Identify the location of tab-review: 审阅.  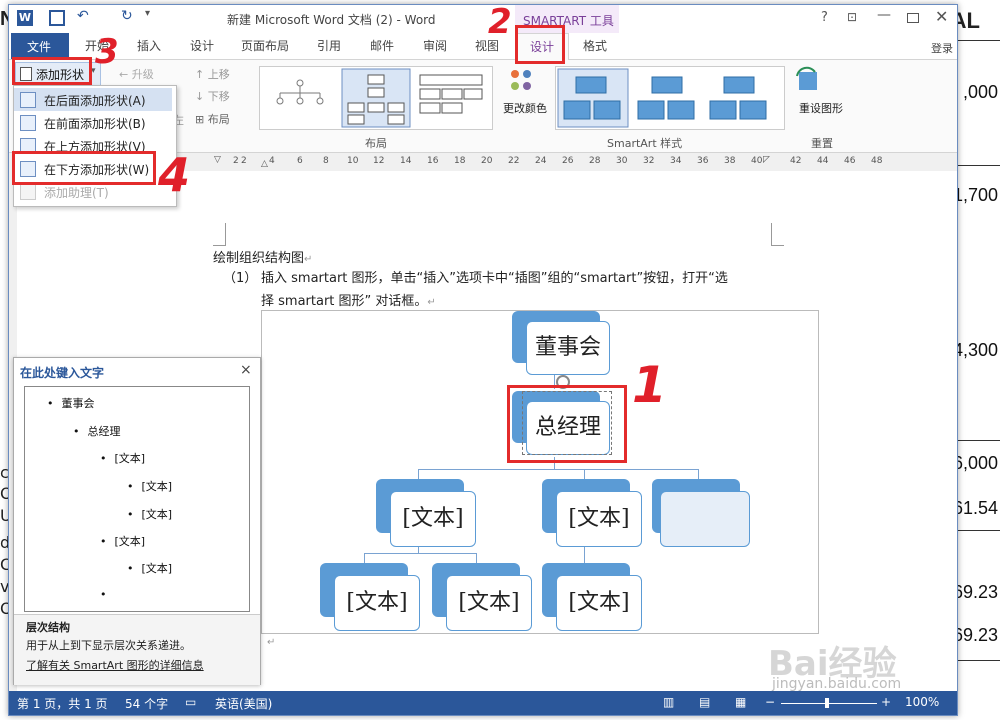
(435, 45).